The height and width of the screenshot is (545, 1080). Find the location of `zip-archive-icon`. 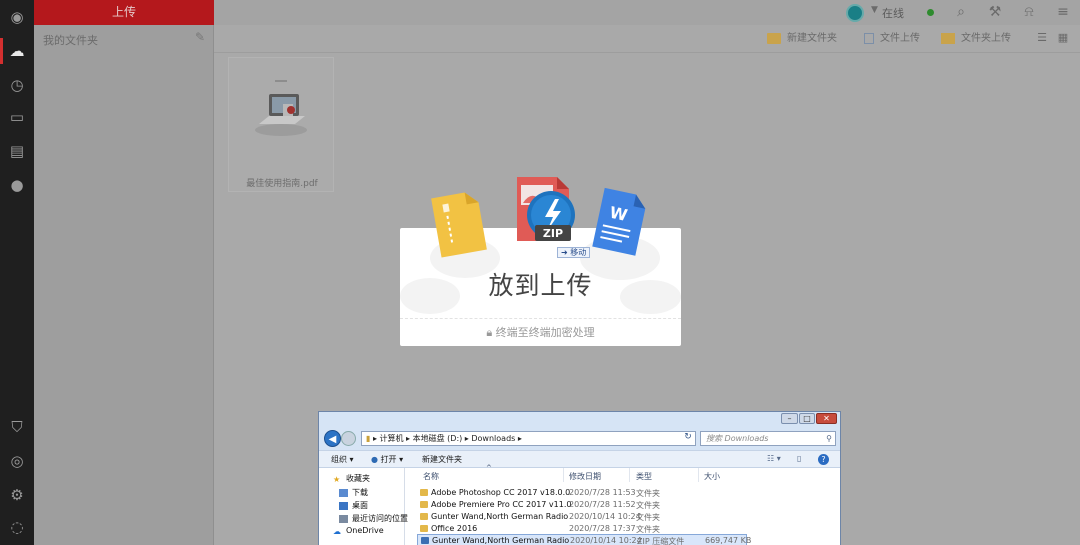

zip-archive-icon is located at coordinates (425, 540).